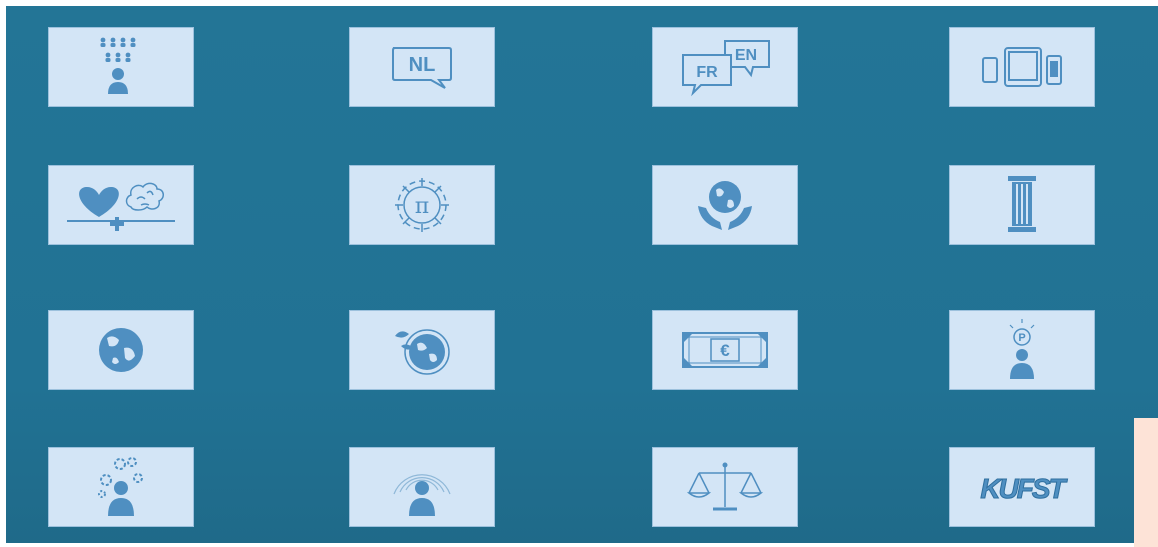  I want to click on tile-euro-banknote: €, so click(725, 350).